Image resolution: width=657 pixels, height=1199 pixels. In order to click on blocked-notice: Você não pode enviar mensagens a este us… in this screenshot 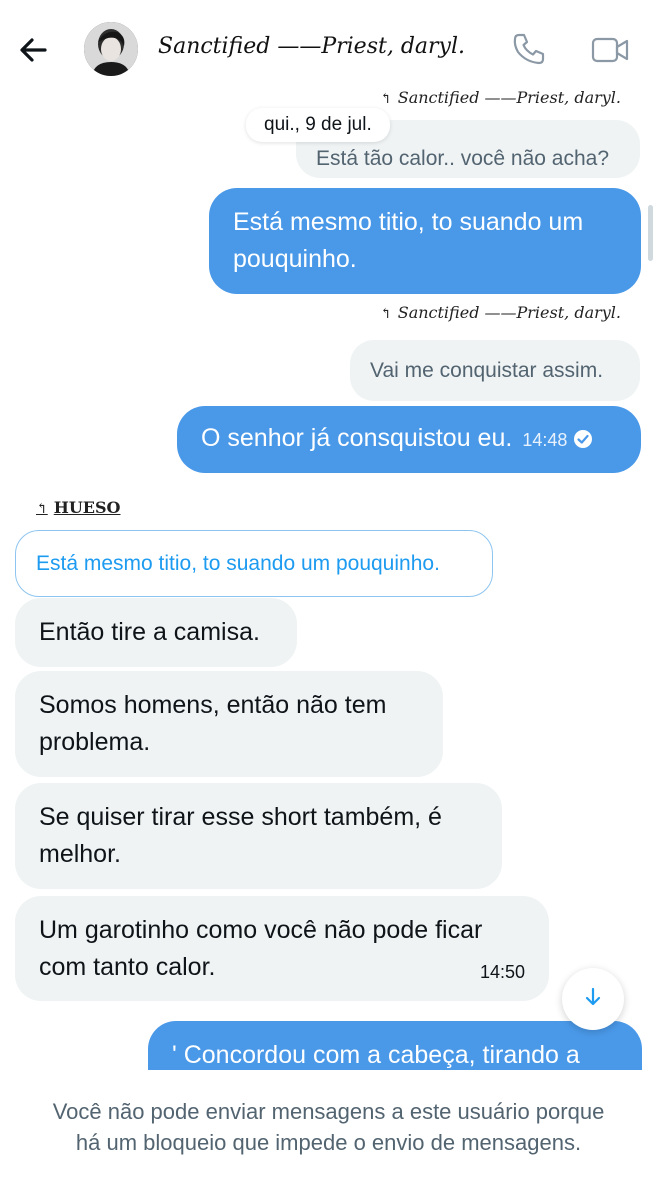, I will do `click(328, 1134)`.